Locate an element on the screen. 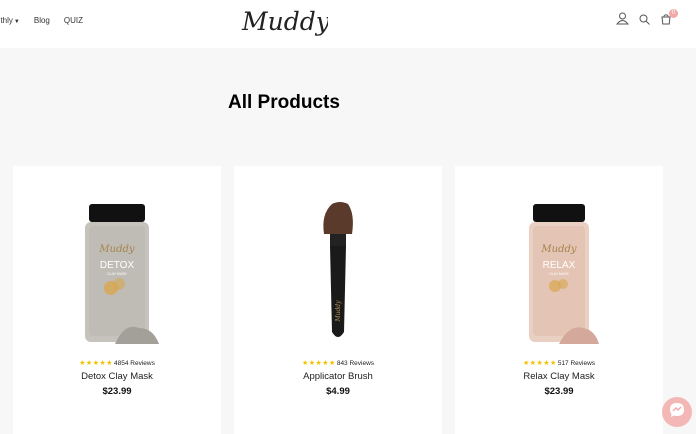 Image resolution: width=696 pixels, height=434 pixels. review-count: 4854 Reviews is located at coordinates (134, 363).